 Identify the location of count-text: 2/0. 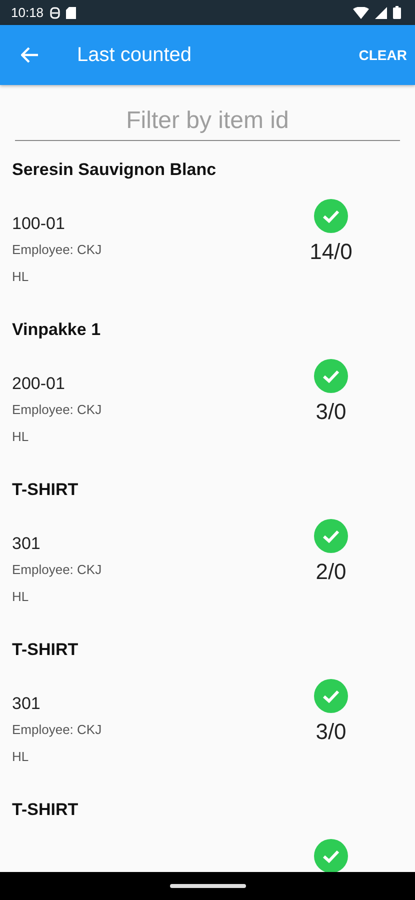
(331, 572).